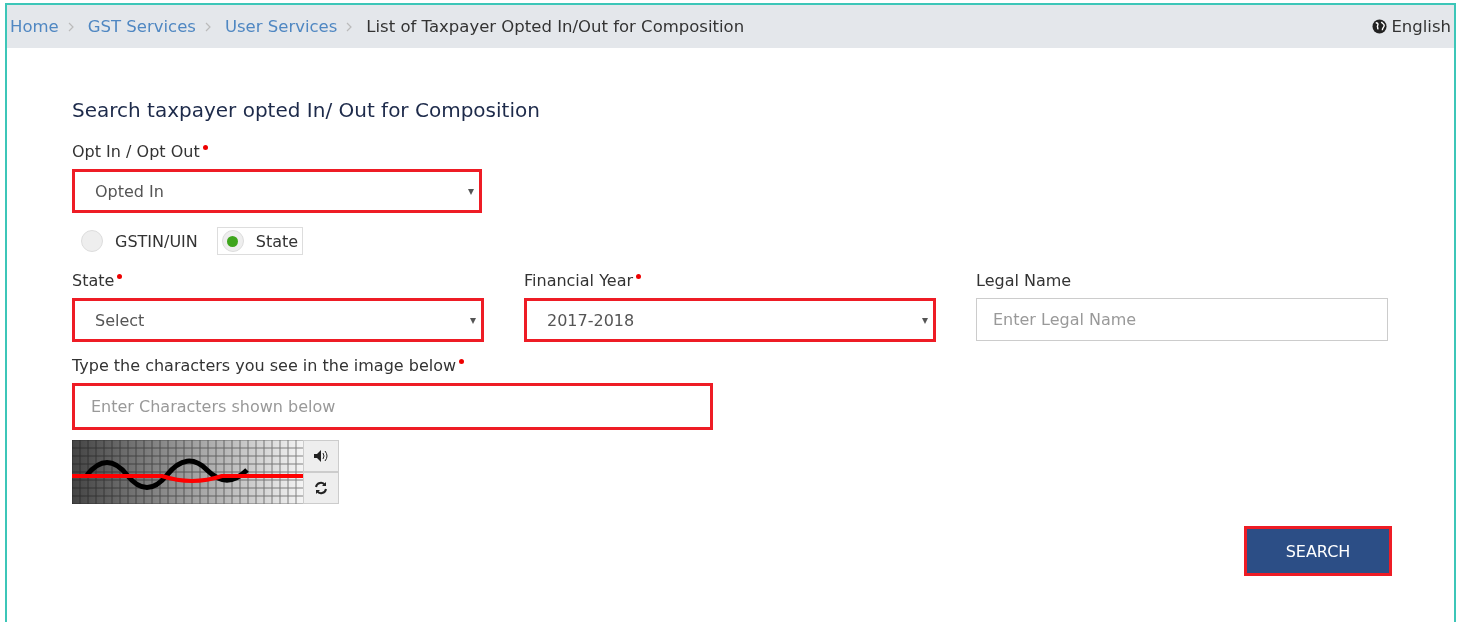 This screenshot has width=1466, height=622. I want to click on speaker-icon, so click(321, 456).